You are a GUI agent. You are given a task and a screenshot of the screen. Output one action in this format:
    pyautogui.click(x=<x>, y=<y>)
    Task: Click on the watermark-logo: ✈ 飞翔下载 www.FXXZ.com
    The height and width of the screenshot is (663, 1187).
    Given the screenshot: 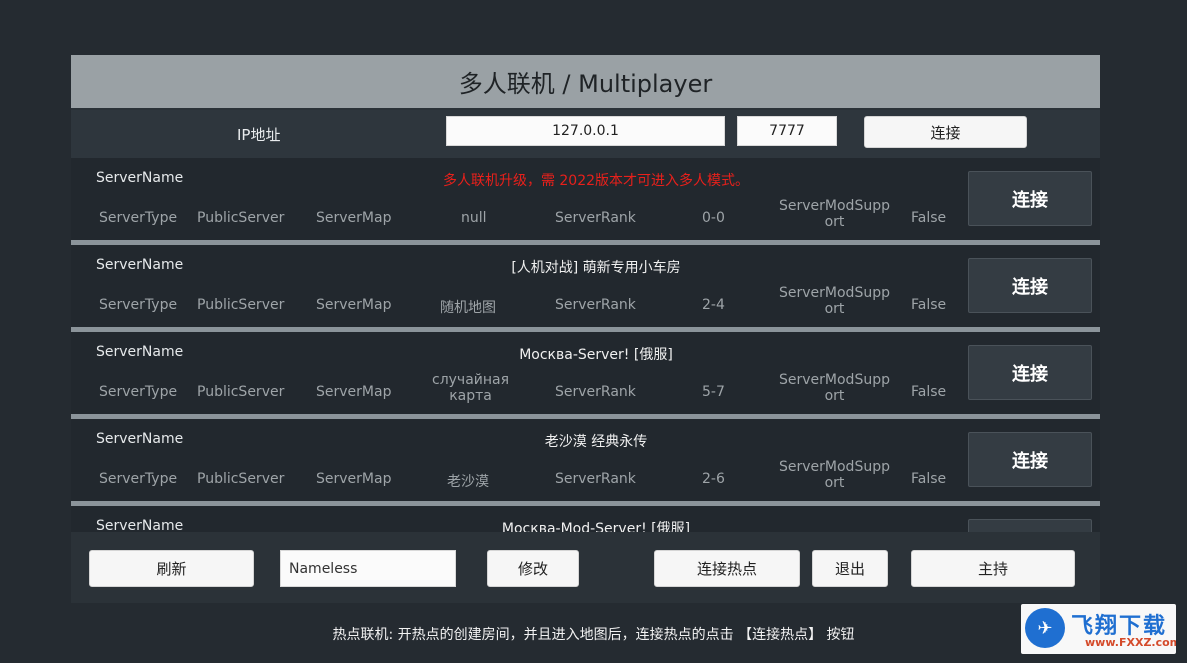 What is the action you would take?
    pyautogui.click(x=1098, y=629)
    